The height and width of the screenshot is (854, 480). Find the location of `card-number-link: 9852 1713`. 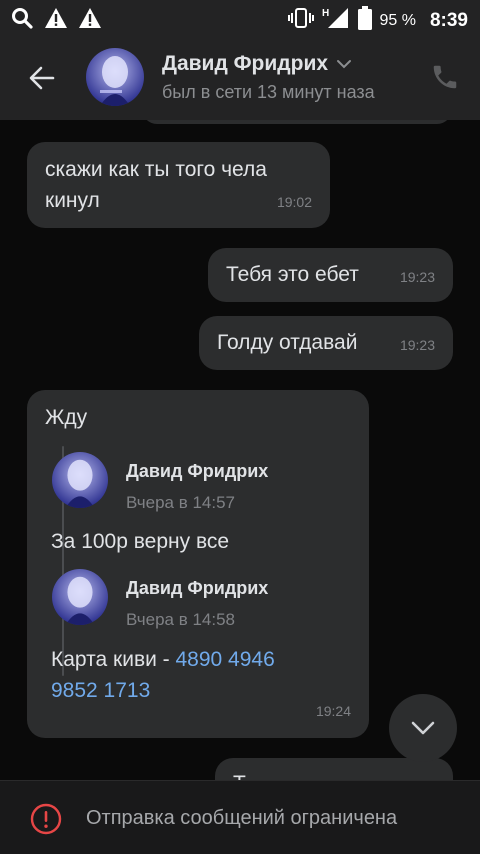

card-number-link: 9852 1713 is located at coordinates (100, 690).